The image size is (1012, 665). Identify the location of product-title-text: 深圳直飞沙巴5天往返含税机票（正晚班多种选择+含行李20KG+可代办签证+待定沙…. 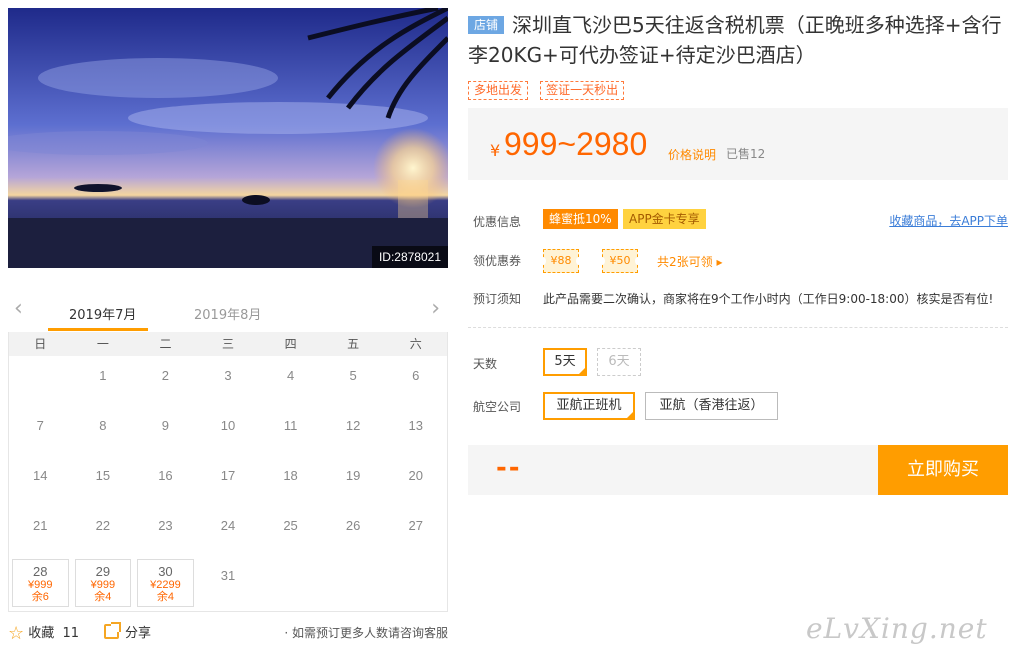
(735, 40).